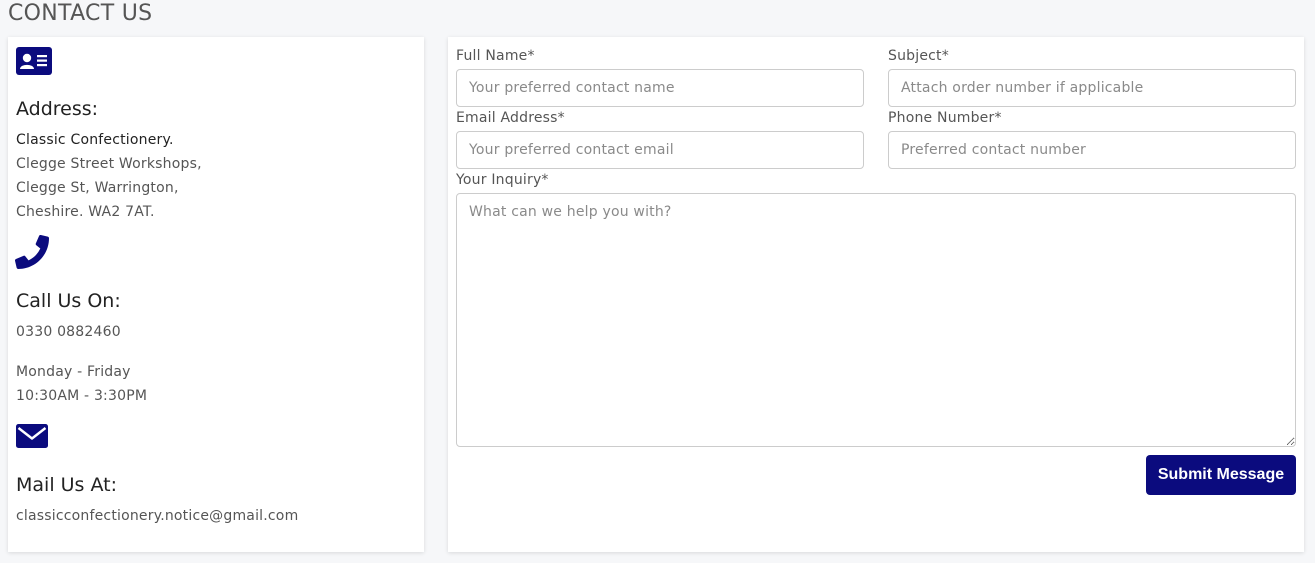  Describe the element at coordinates (918, 56) in the screenshot. I see `subject-label: Subject*` at that location.